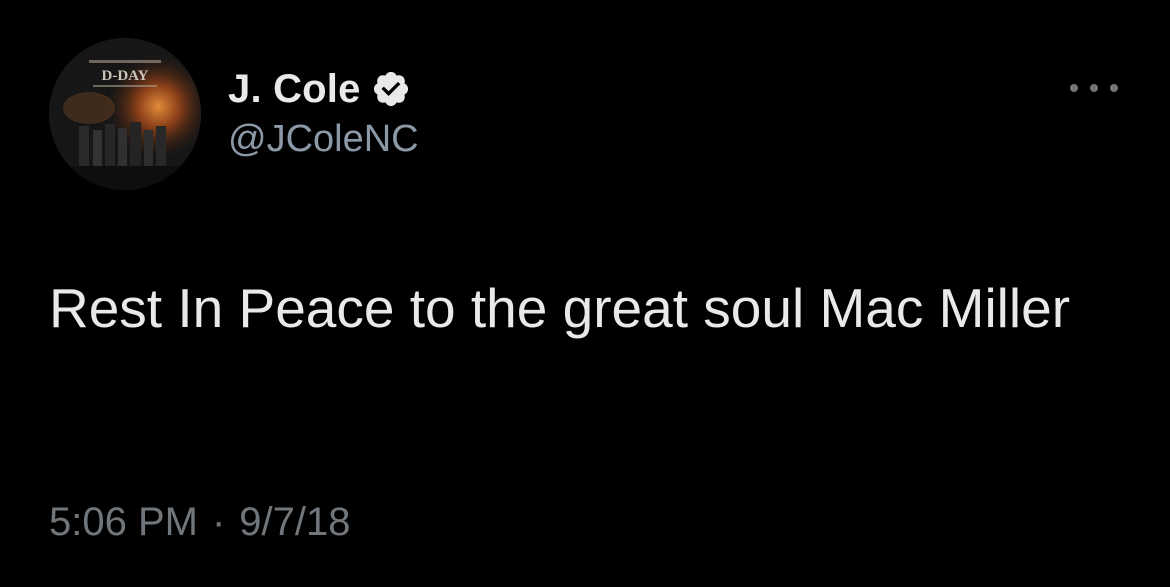 The image size is (1170, 587). What do you see at coordinates (391, 89) in the screenshot?
I see `verified-badge-icon` at bounding box center [391, 89].